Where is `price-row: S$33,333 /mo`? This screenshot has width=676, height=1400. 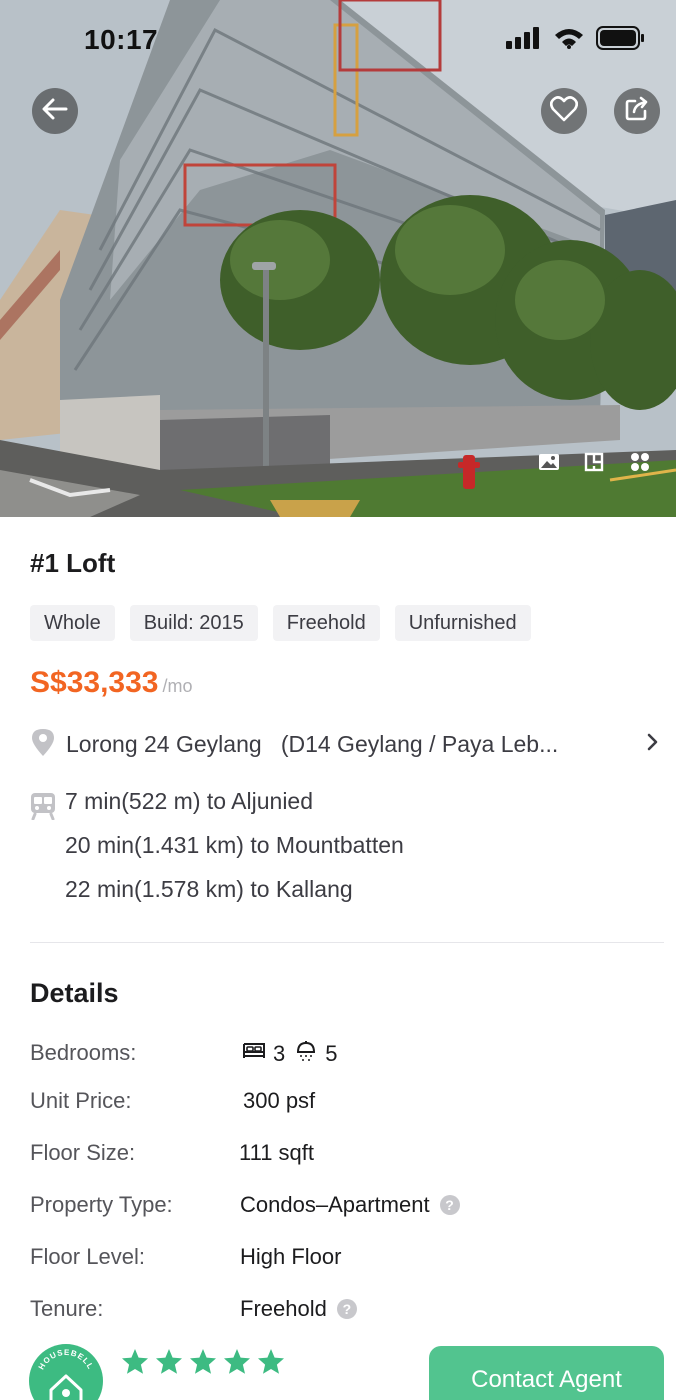
price-row: S$33,333 /mo is located at coordinates (111, 683).